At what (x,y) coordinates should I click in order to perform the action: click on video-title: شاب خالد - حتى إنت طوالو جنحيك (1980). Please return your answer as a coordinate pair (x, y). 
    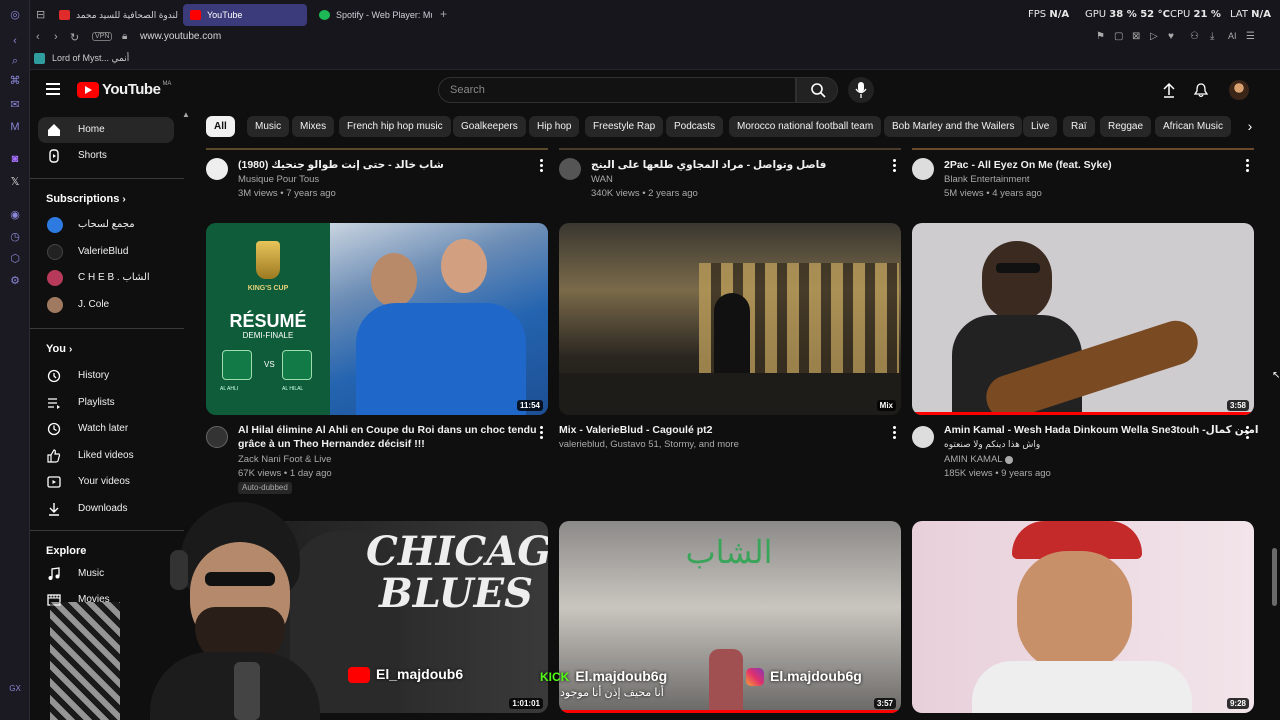
    Looking at the image, I should click on (383, 165).